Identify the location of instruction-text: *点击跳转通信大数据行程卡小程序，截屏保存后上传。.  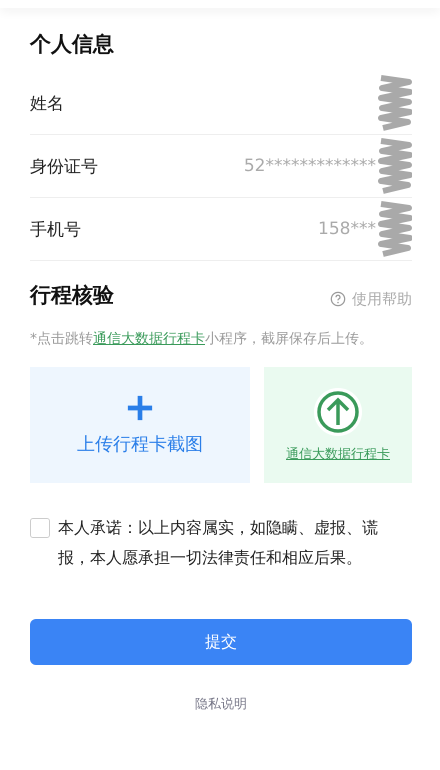
(202, 339).